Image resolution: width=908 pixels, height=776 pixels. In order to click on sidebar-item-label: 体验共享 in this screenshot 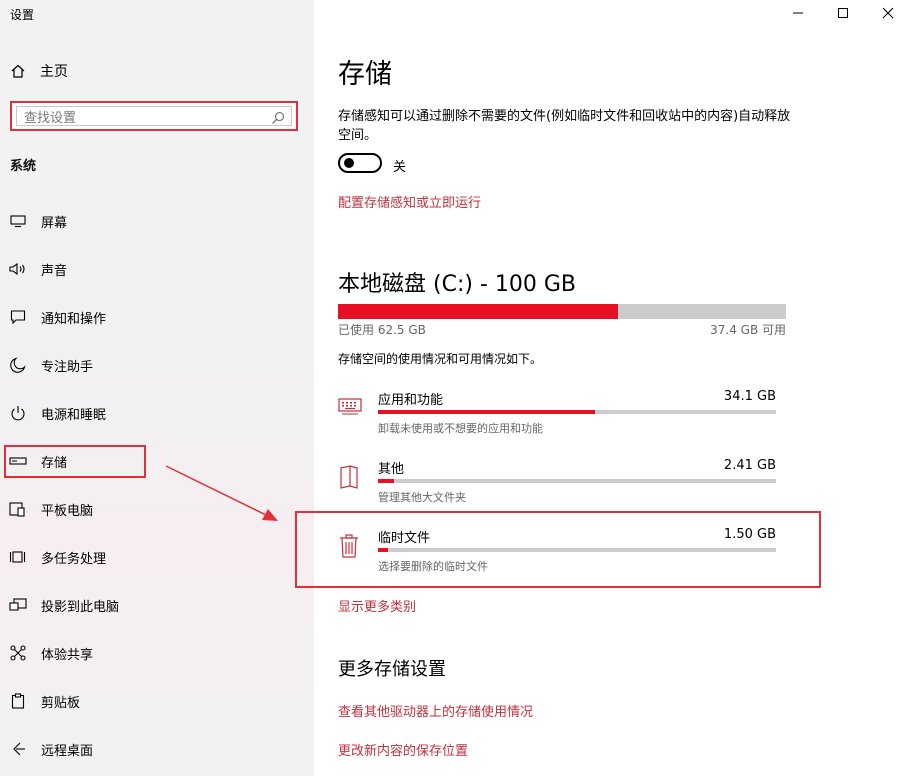, I will do `click(67, 655)`.